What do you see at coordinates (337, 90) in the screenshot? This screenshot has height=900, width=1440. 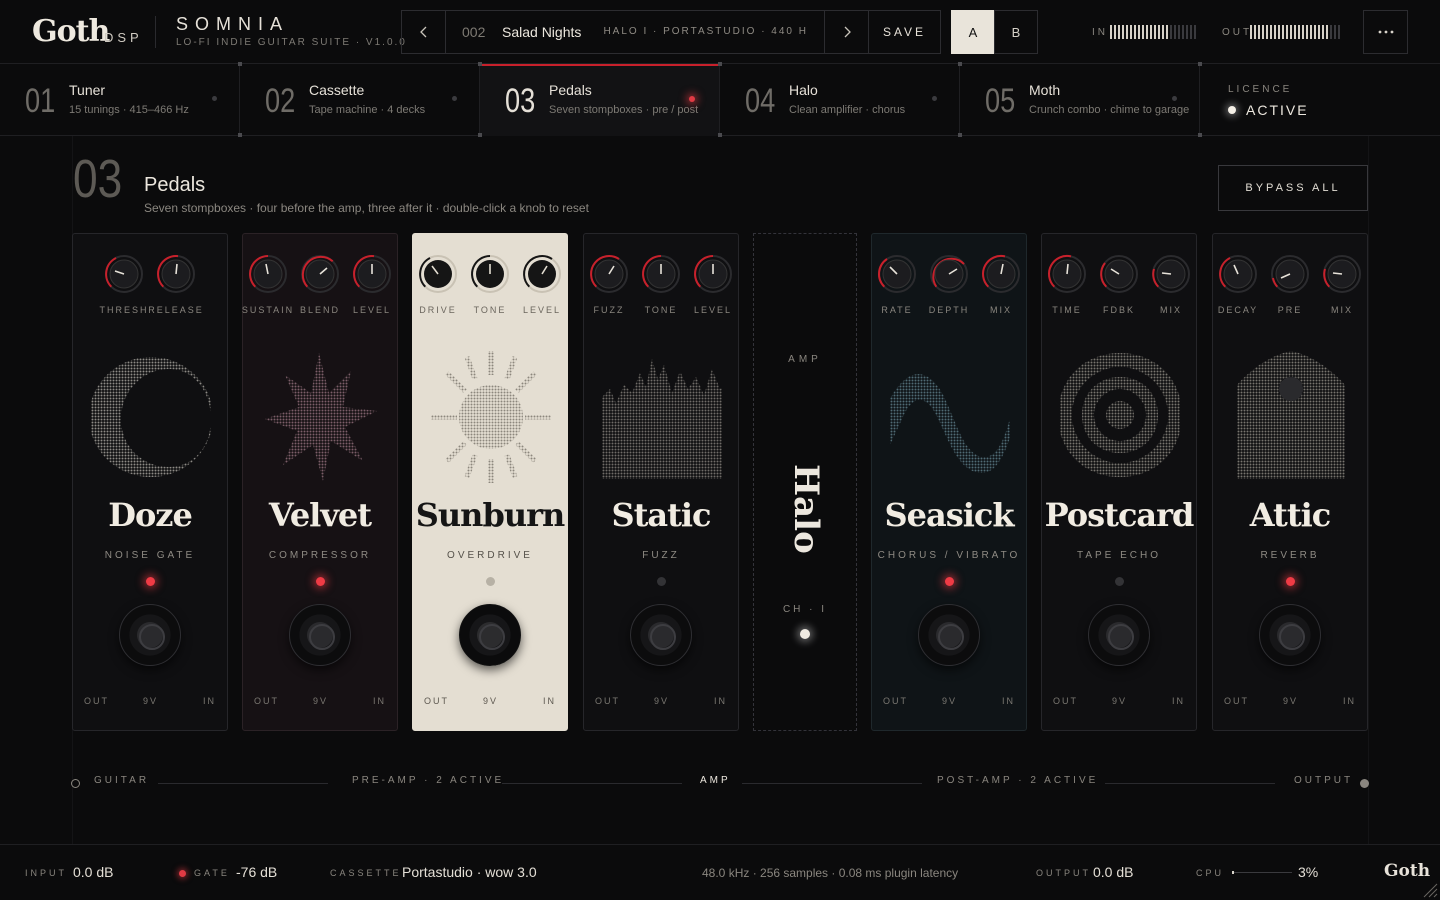 I see `tab-title: Cassette` at bounding box center [337, 90].